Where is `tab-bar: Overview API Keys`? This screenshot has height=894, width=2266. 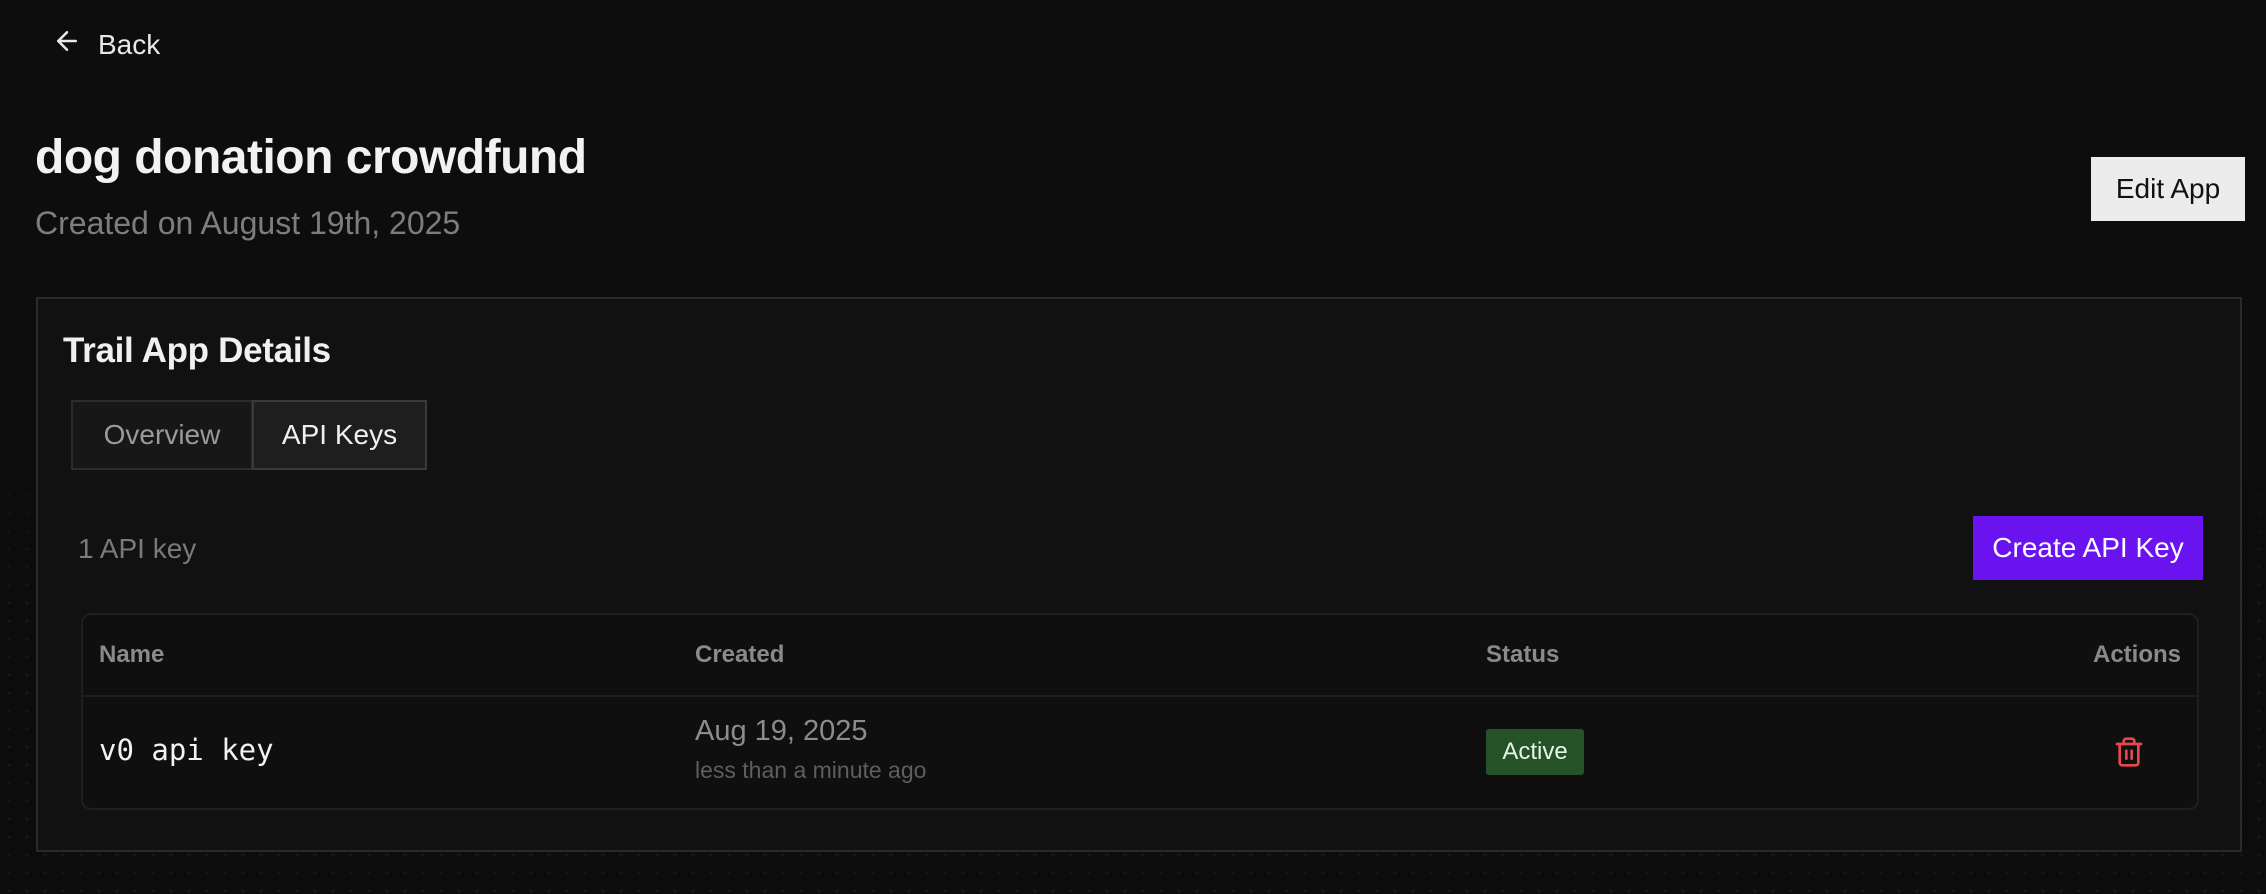 tab-bar: Overview API Keys is located at coordinates (249, 435).